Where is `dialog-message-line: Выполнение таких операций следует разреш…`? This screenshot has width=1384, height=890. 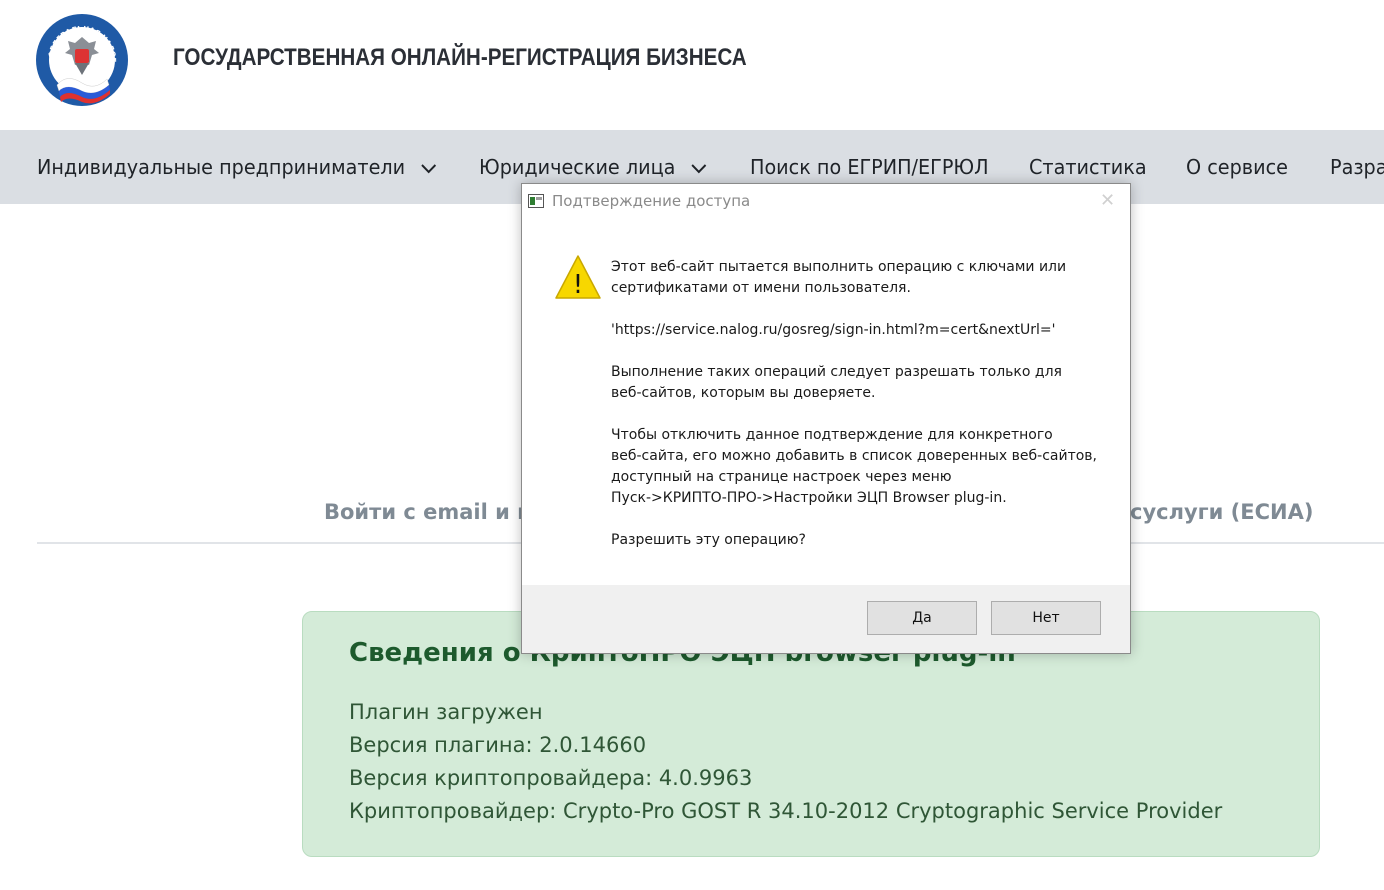
dialog-message-line: Выполнение таких операций следует разреш… is located at coordinates (836, 372).